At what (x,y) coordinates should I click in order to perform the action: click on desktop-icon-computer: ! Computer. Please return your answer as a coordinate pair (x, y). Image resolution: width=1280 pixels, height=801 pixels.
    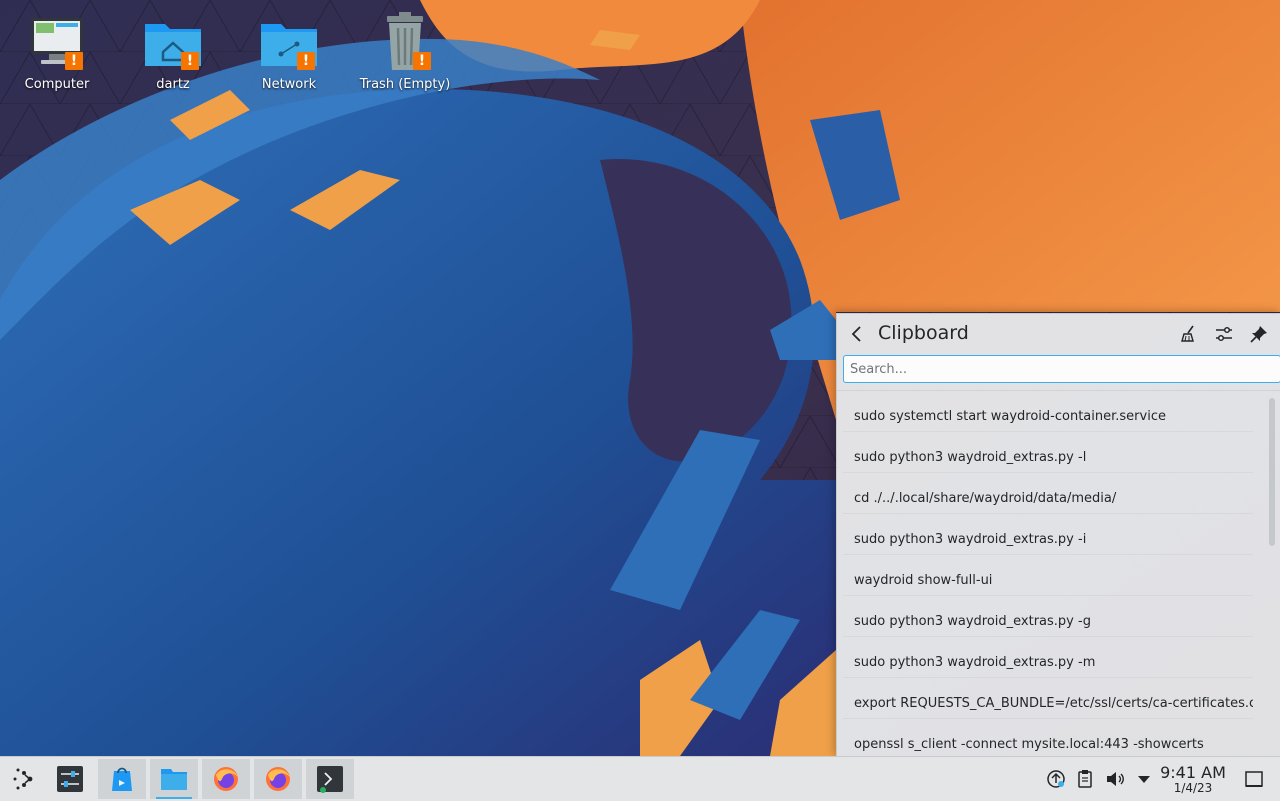
    Looking at the image, I should click on (57, 51).